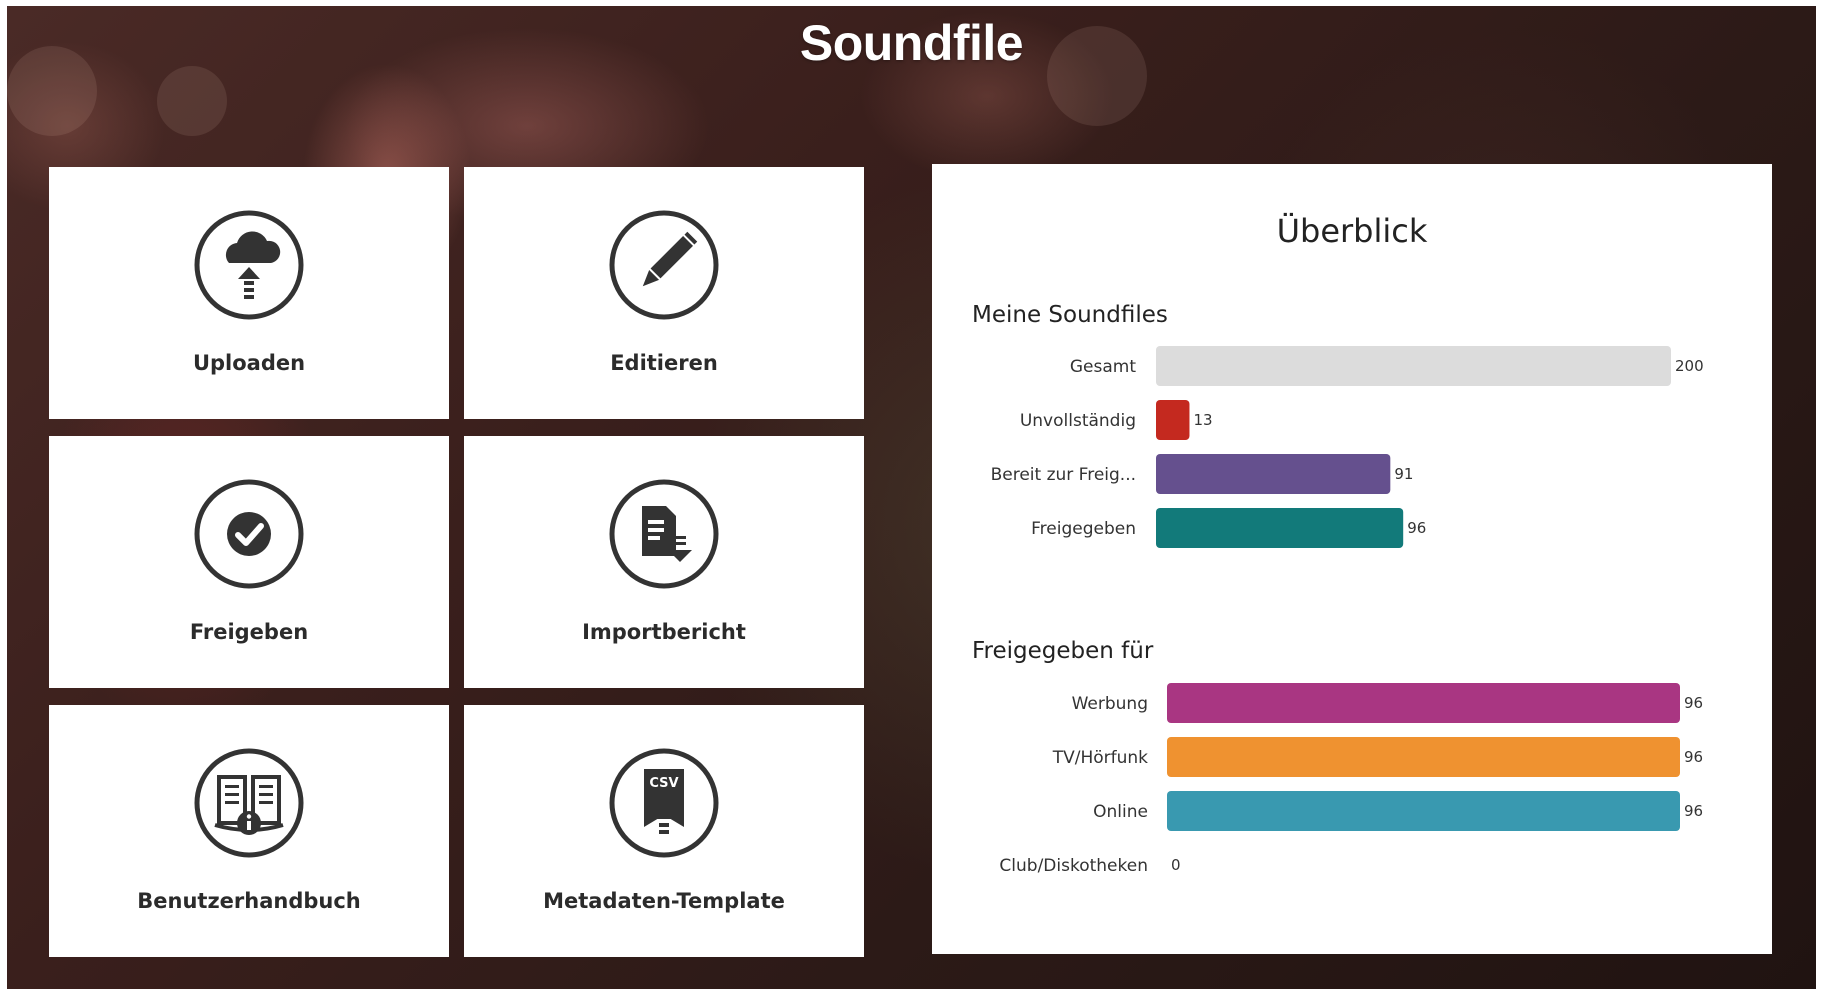 This screenshot has width=1823, height=995. I want to click on bar-value-label: 91, so click(1403, 474).